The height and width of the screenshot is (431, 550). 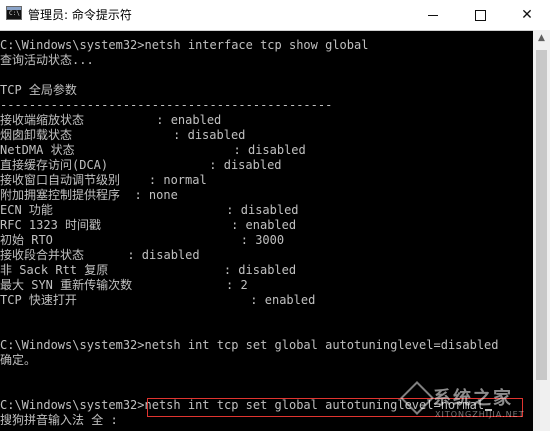 What do you see at coordinates (38, 90) in the screenshot?
I see `console-line: TCP 全局参数` at bounding box center [38, 90].